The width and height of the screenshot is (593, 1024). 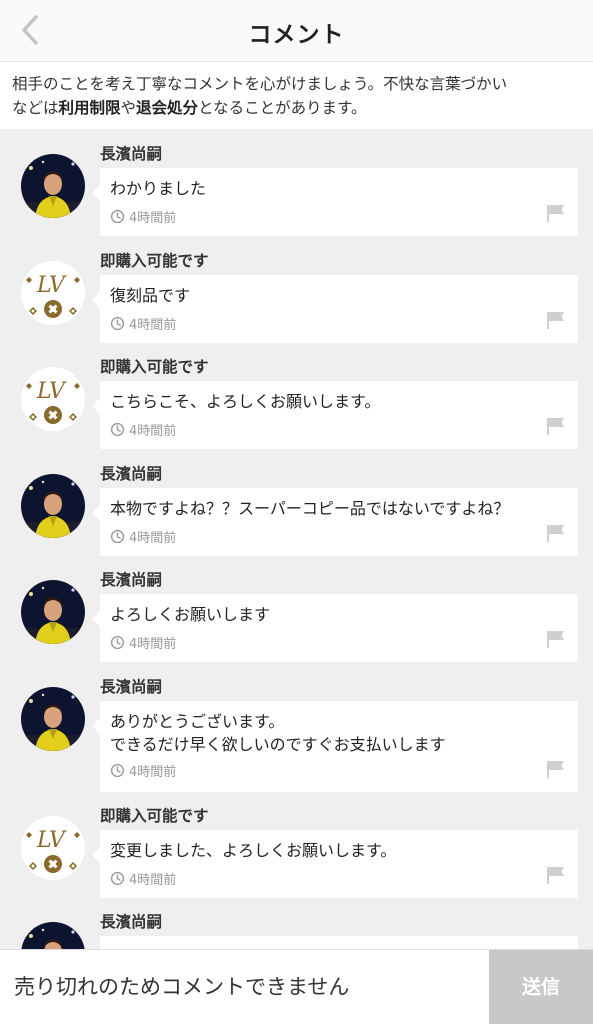 What do you see at coordinates (190, 614) in the screenshot?
I see `comment-text: よろしくお願いします` at bounding box center [190, 614].